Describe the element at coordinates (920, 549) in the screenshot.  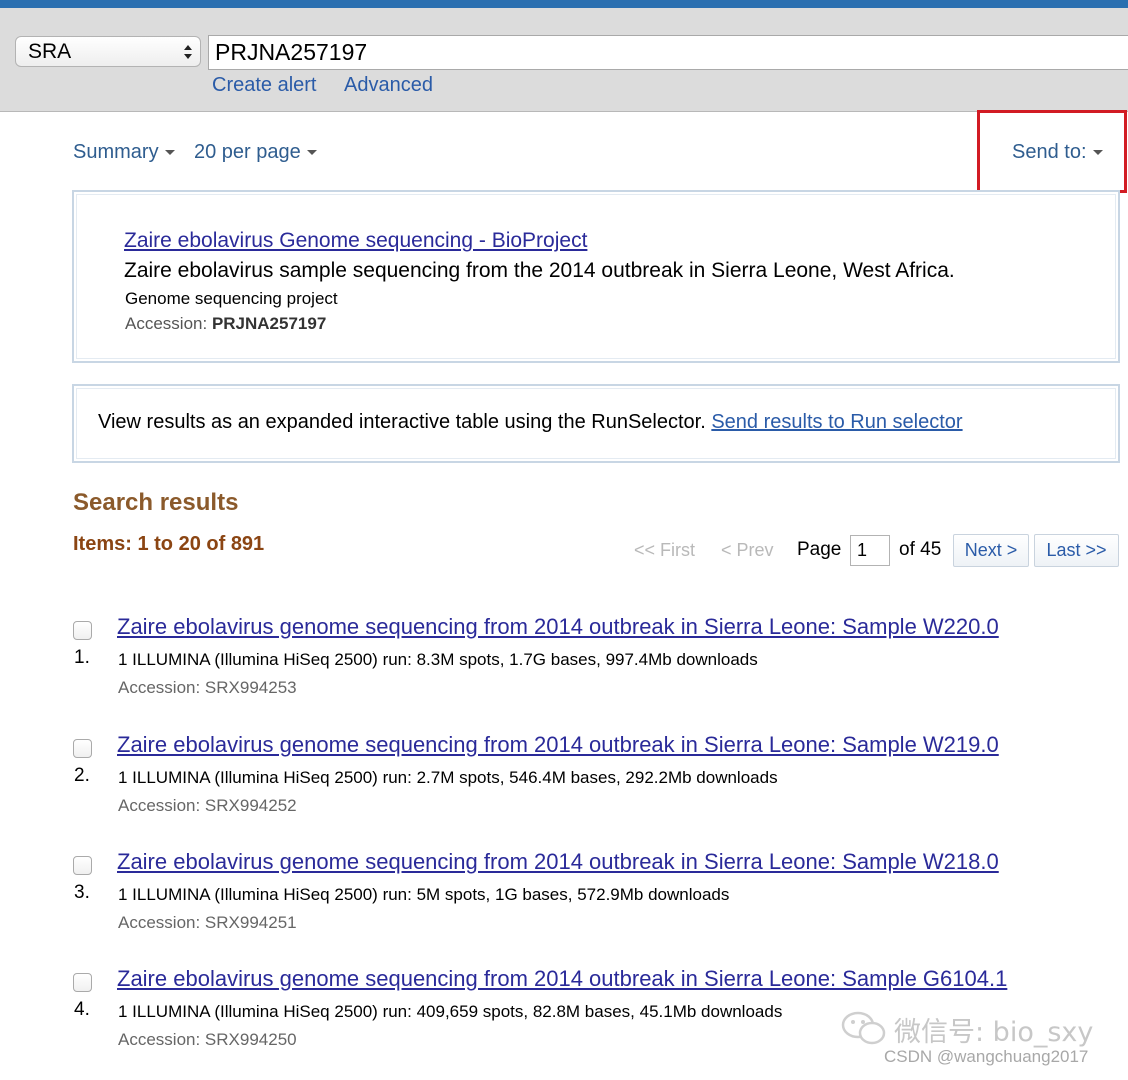
I see `page-total: of 45` at that location.